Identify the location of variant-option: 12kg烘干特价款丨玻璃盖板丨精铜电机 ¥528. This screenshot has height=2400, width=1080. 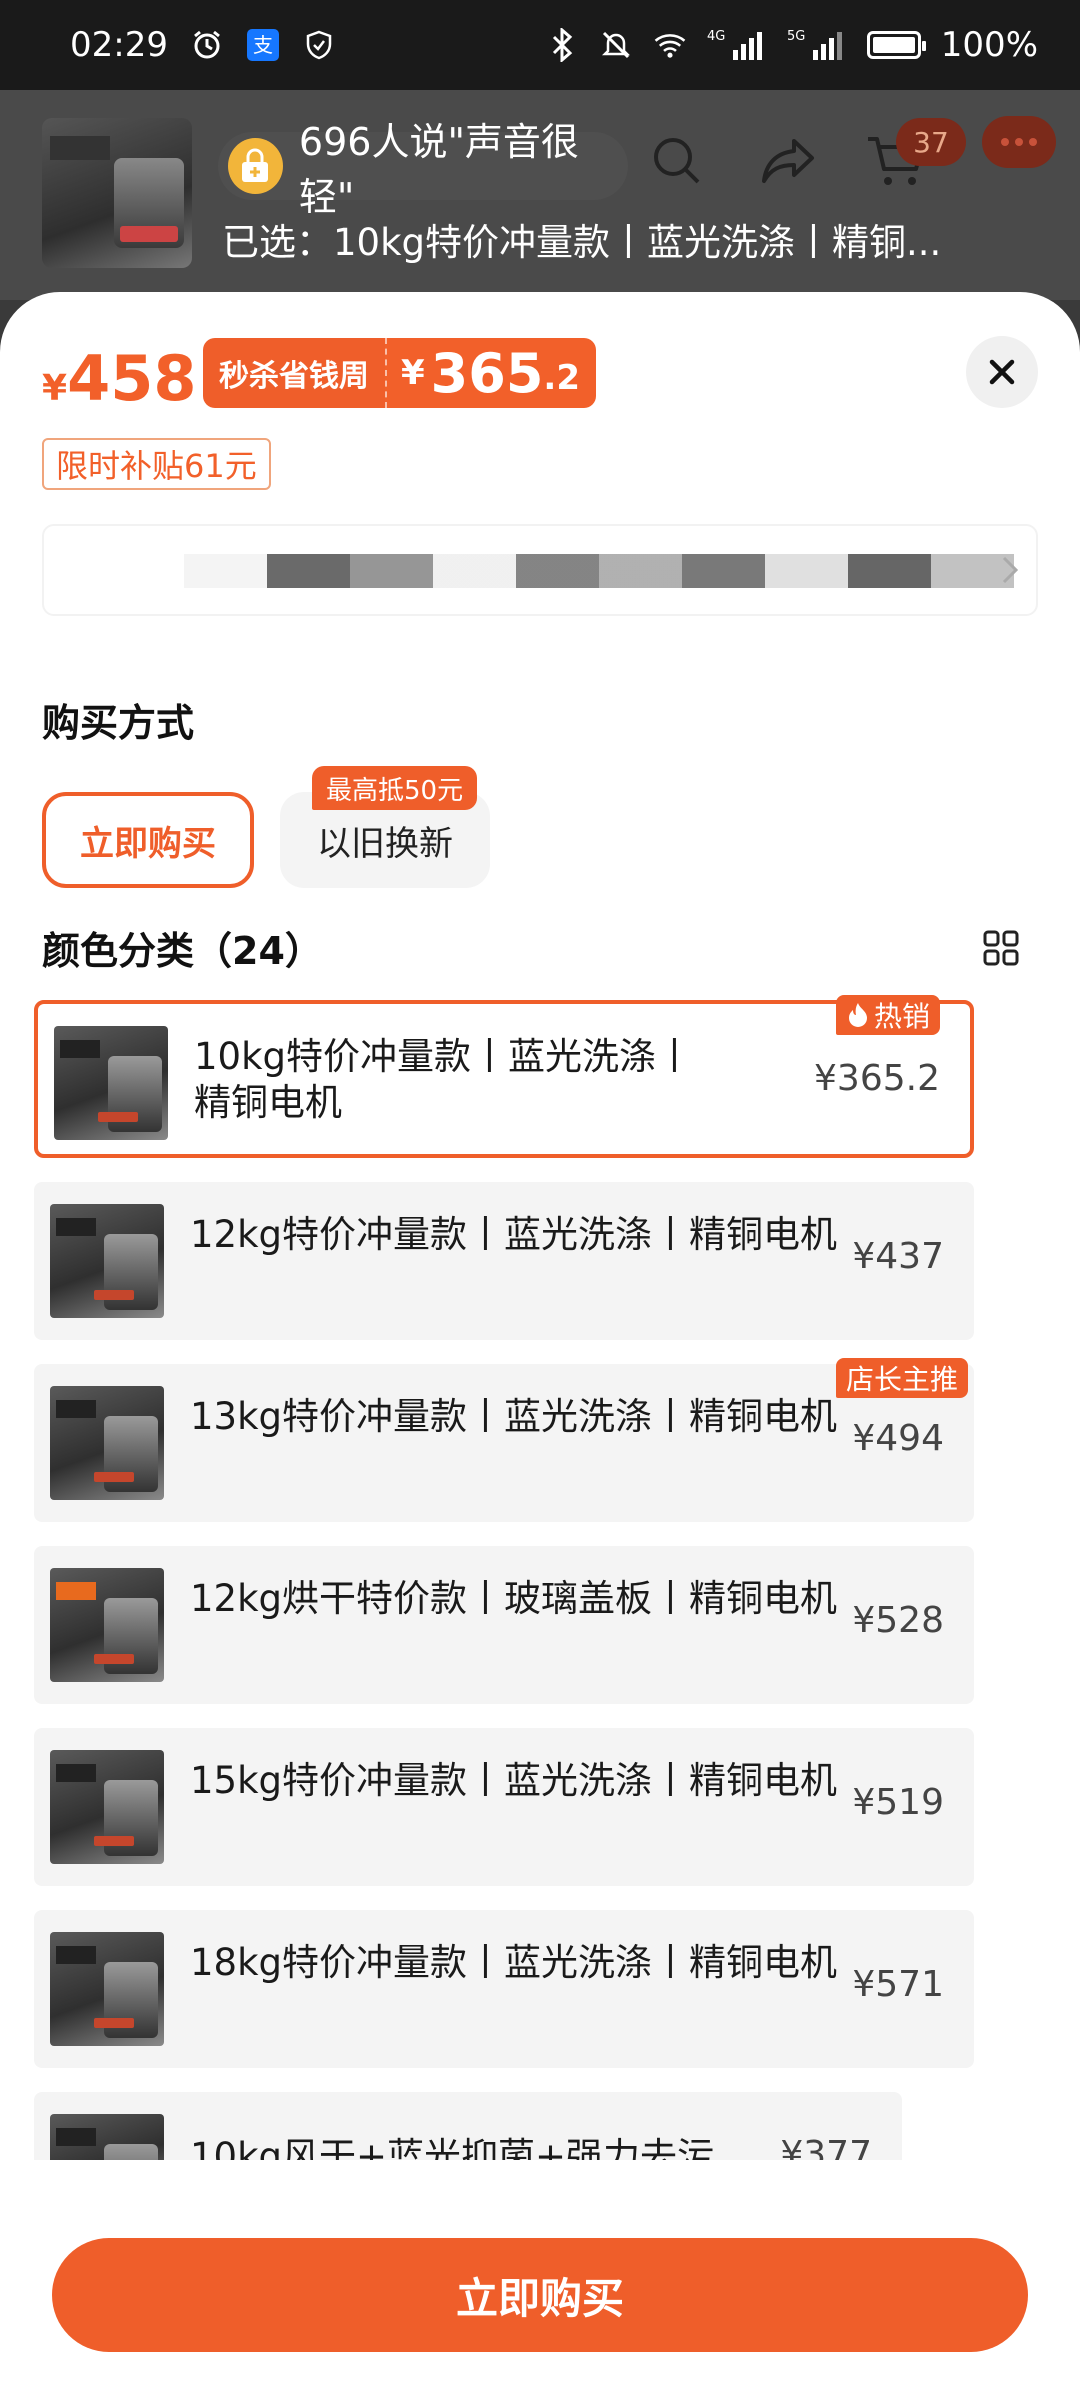
(504, 1625).